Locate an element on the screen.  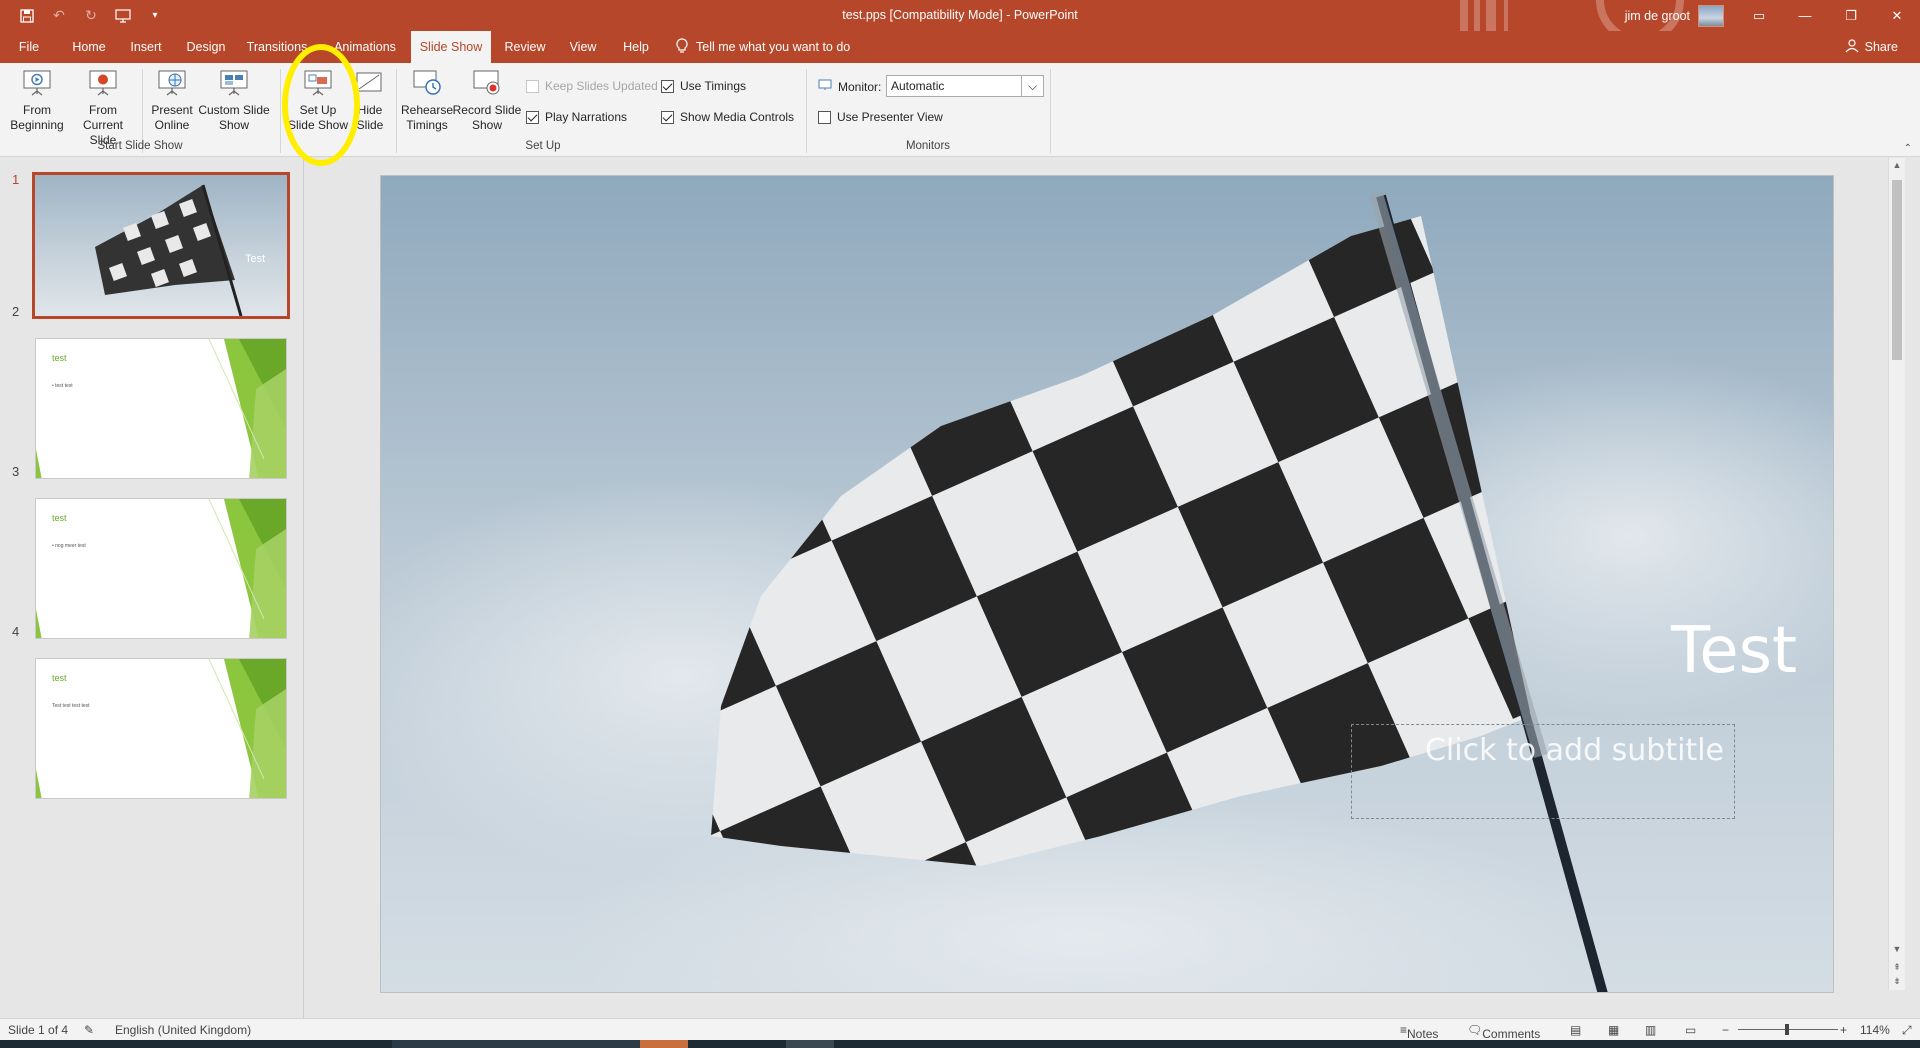
slide-show-view-icon: ▭ is located at coordinates (1690, 1030).